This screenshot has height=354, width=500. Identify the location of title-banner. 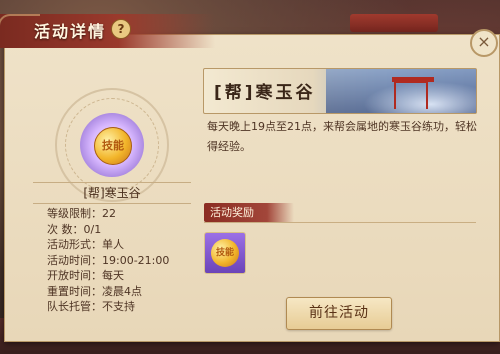
(107, 31).